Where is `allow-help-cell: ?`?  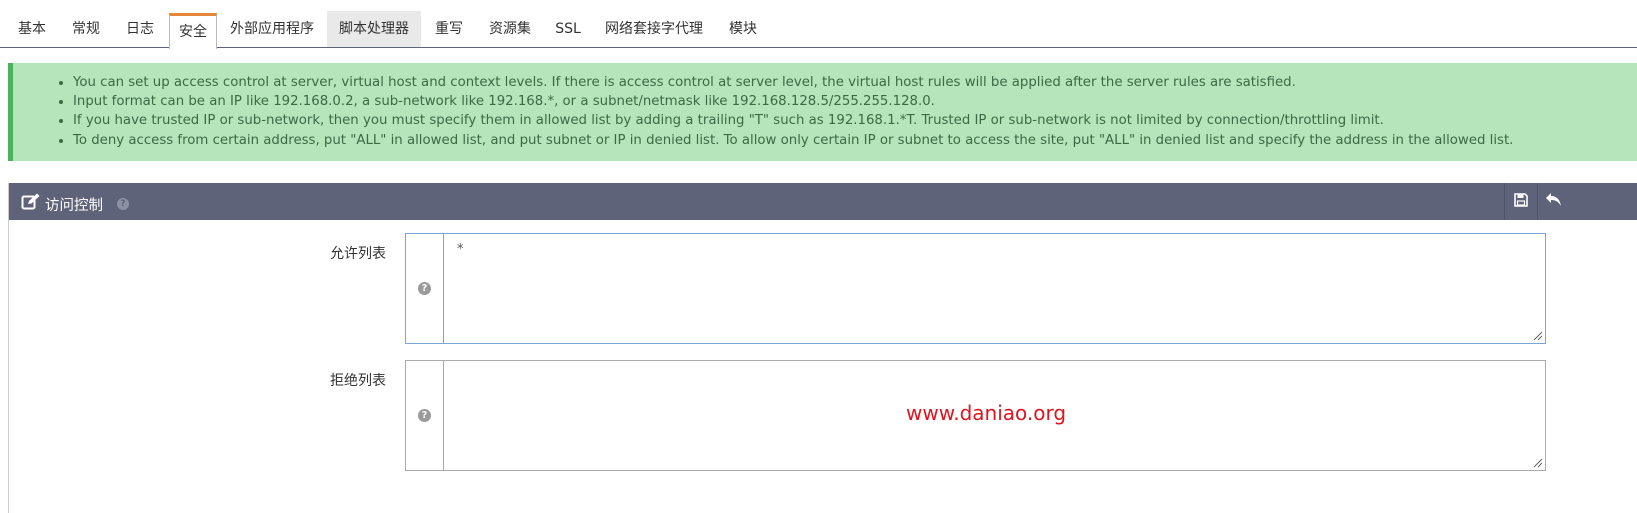 allow-help-cell: ? is located at coordinates (425, 288).